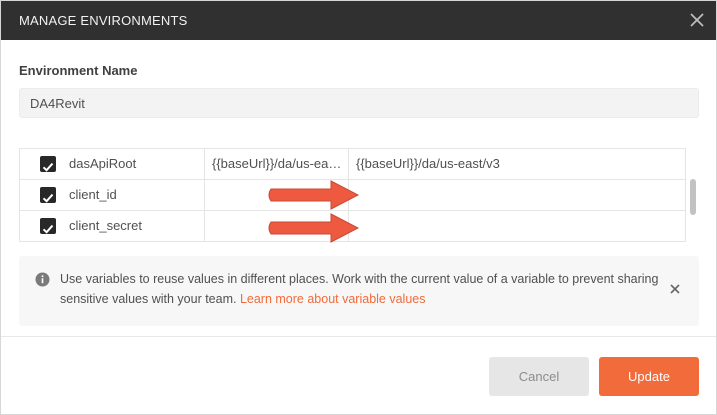 Image resolution: width=717 pixels, height=415 pixels. I want to click on info-icon, so click(42, 279).